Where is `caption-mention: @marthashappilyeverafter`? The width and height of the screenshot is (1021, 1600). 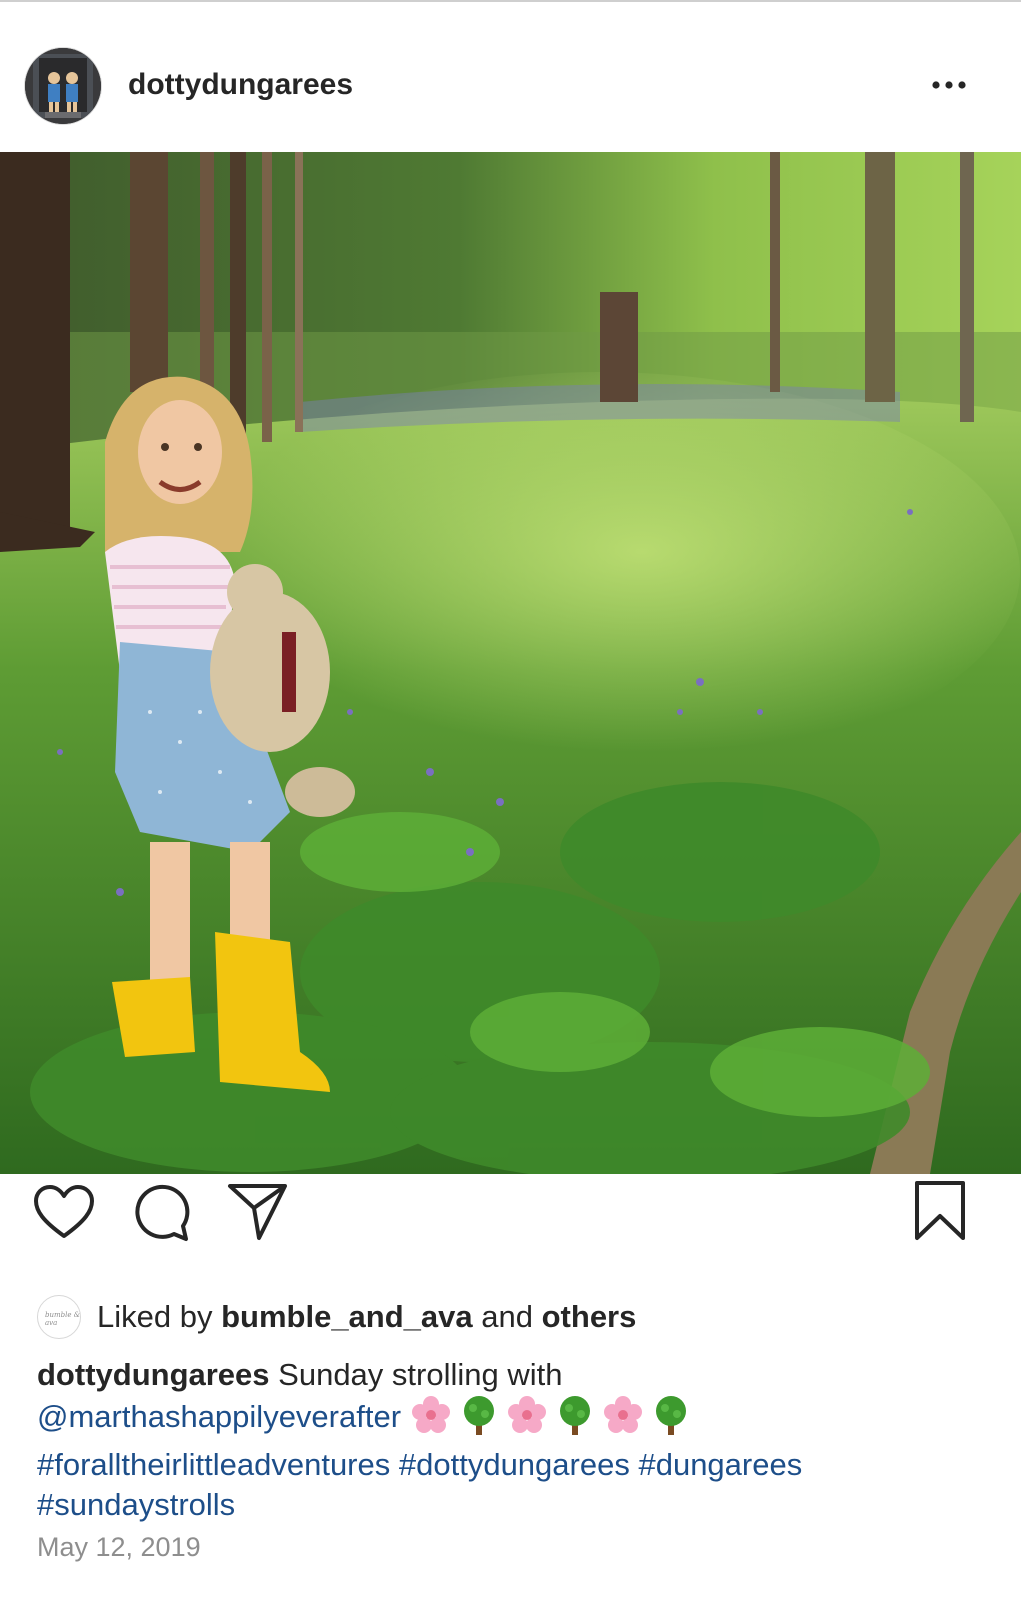 caption-mention: @marthashappilyeverafter is located at coordinates (219, 1416).